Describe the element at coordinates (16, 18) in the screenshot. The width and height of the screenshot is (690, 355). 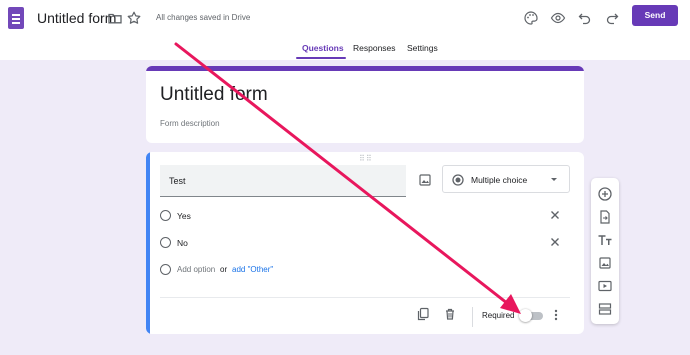
I see `forms-logo-icon` at that location.